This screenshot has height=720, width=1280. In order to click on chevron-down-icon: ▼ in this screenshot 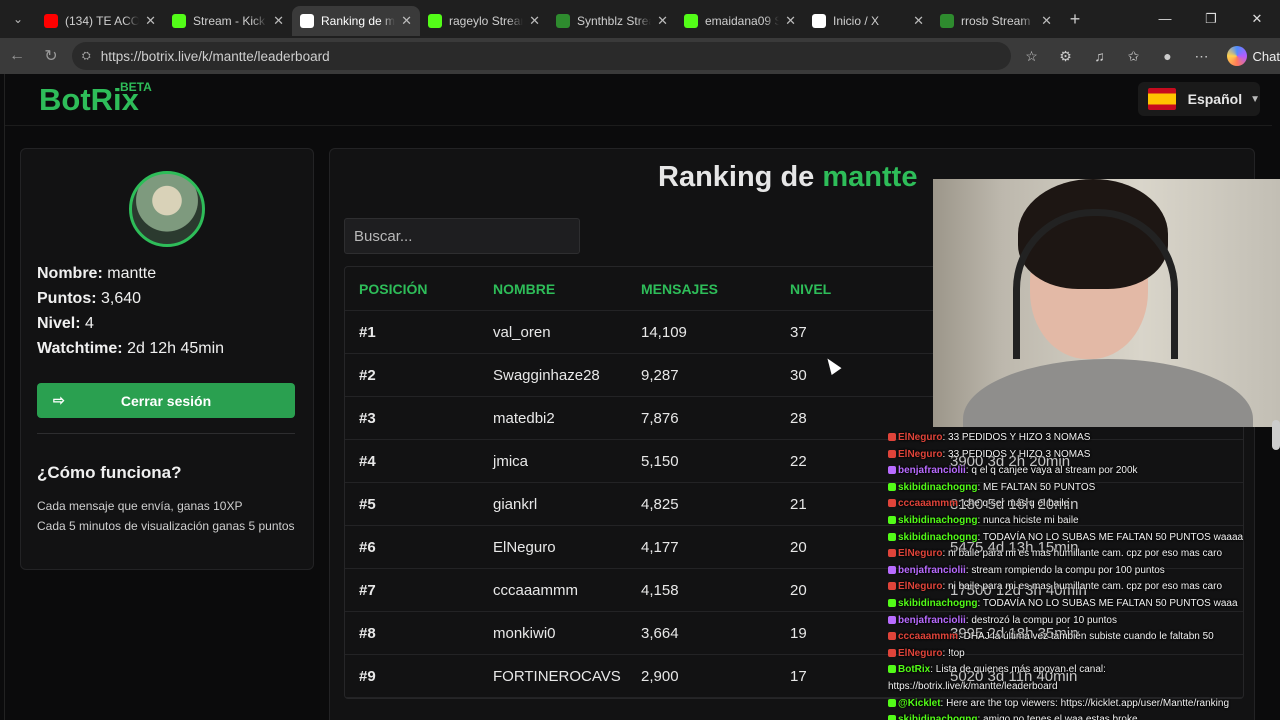, I will do `click(1255, 99)`.